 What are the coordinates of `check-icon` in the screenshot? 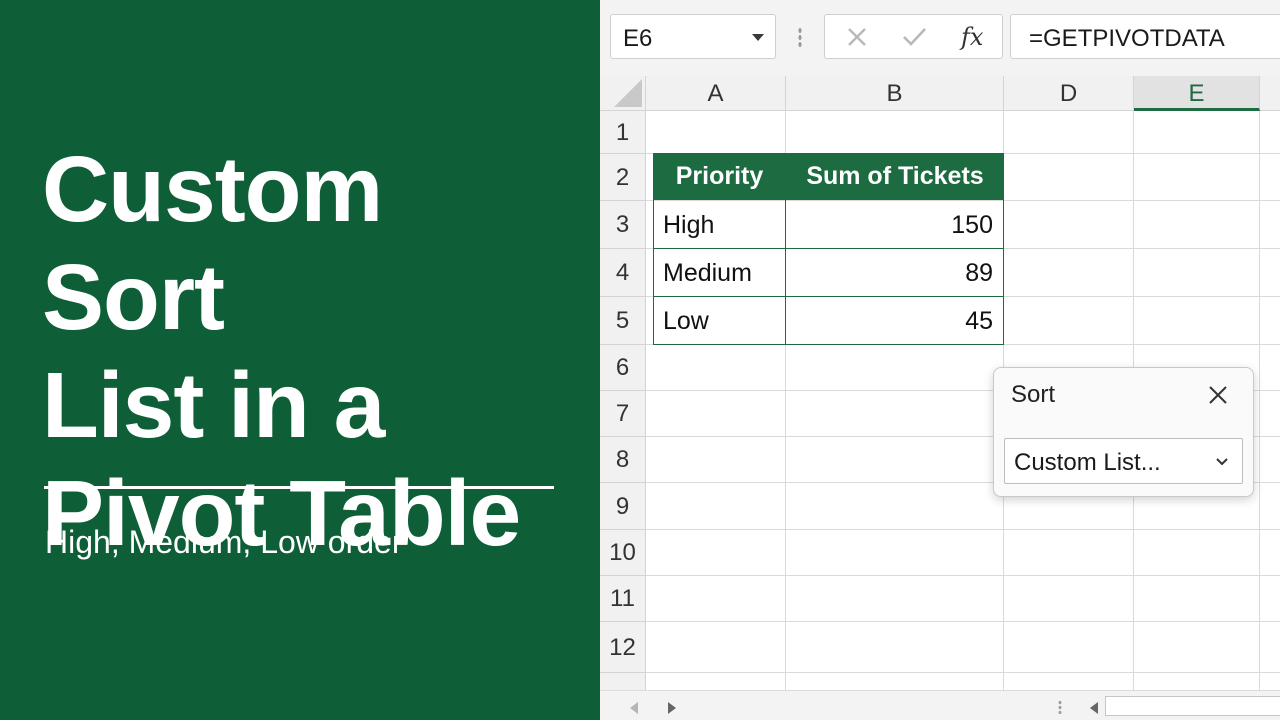 It's located at (914, 37).